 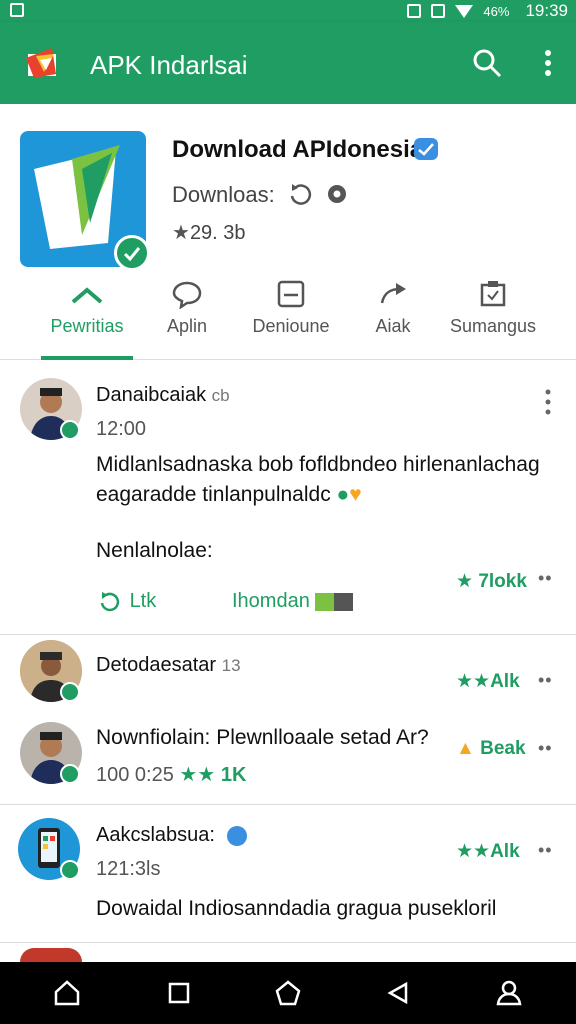 What do you see at coordinates (128, 869) in the screenshot?
I see `post-time: 121:3ls` at bounding box center [128, 869].